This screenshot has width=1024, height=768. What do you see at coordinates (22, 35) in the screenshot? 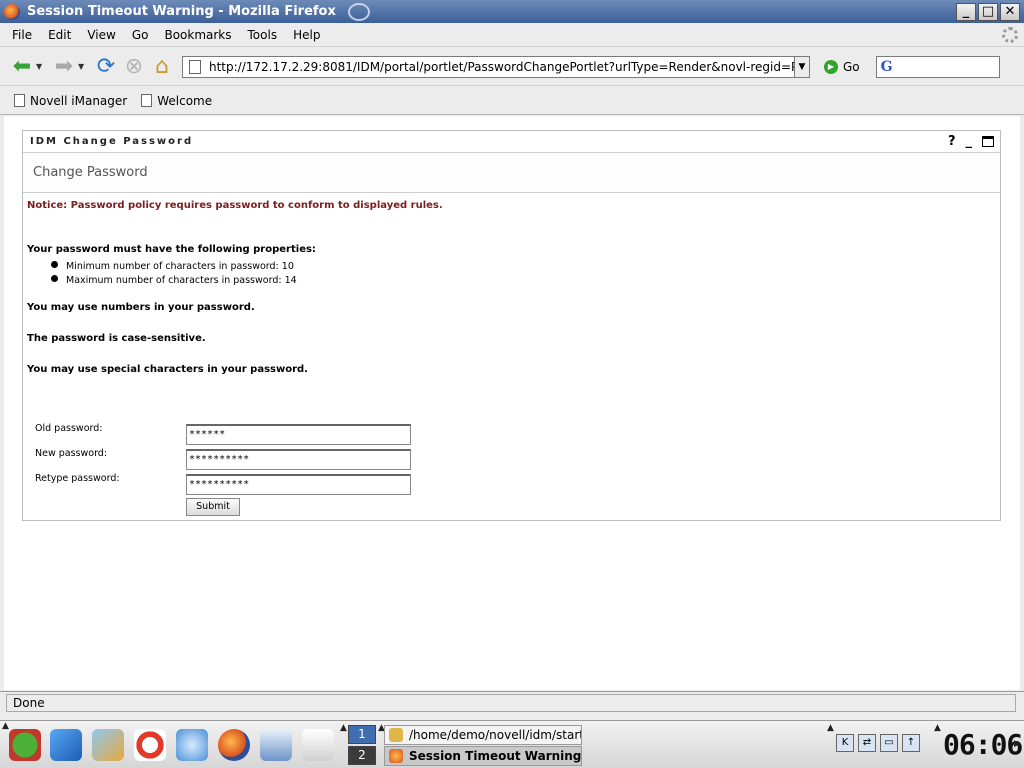
I see `menu-file: File` at bounding box center [22, 35].